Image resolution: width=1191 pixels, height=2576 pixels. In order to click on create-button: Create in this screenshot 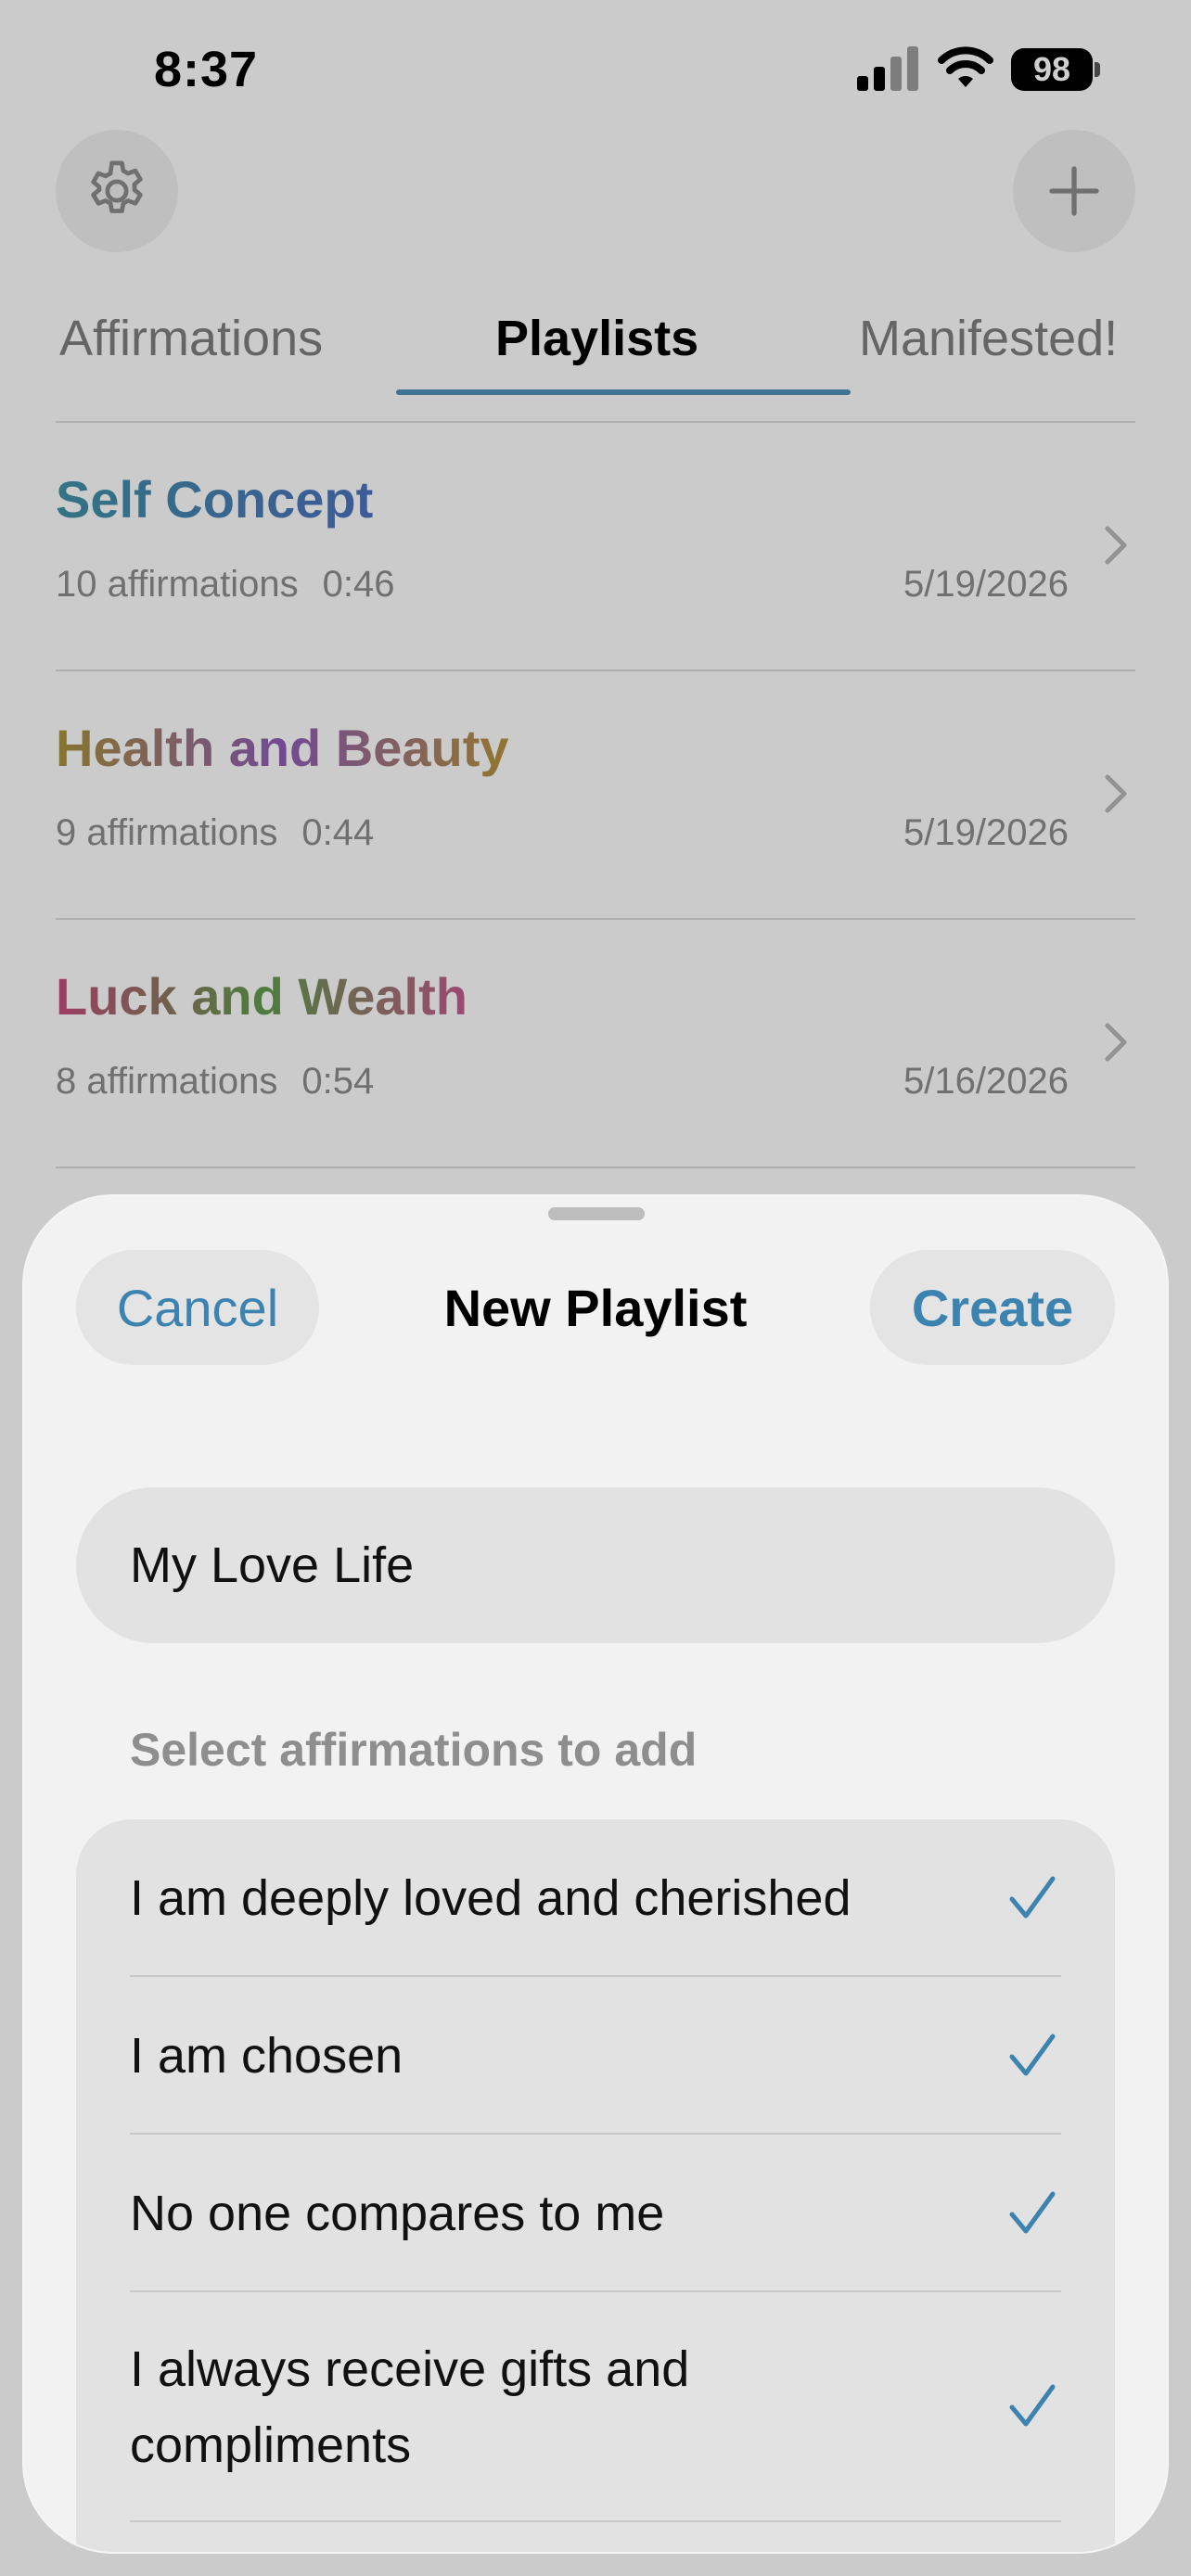, I will do `click(992, 1307)`.